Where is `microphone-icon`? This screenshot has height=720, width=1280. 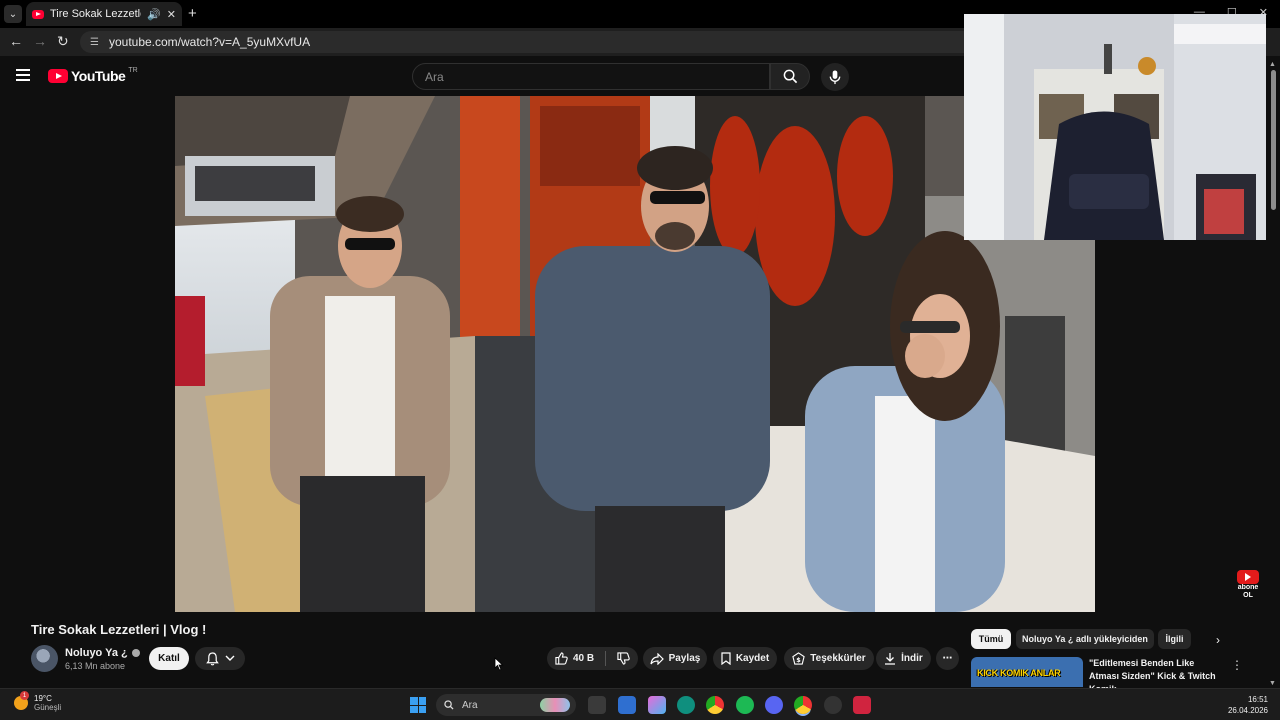 microphone-icon is located at coordinates (835, 76).